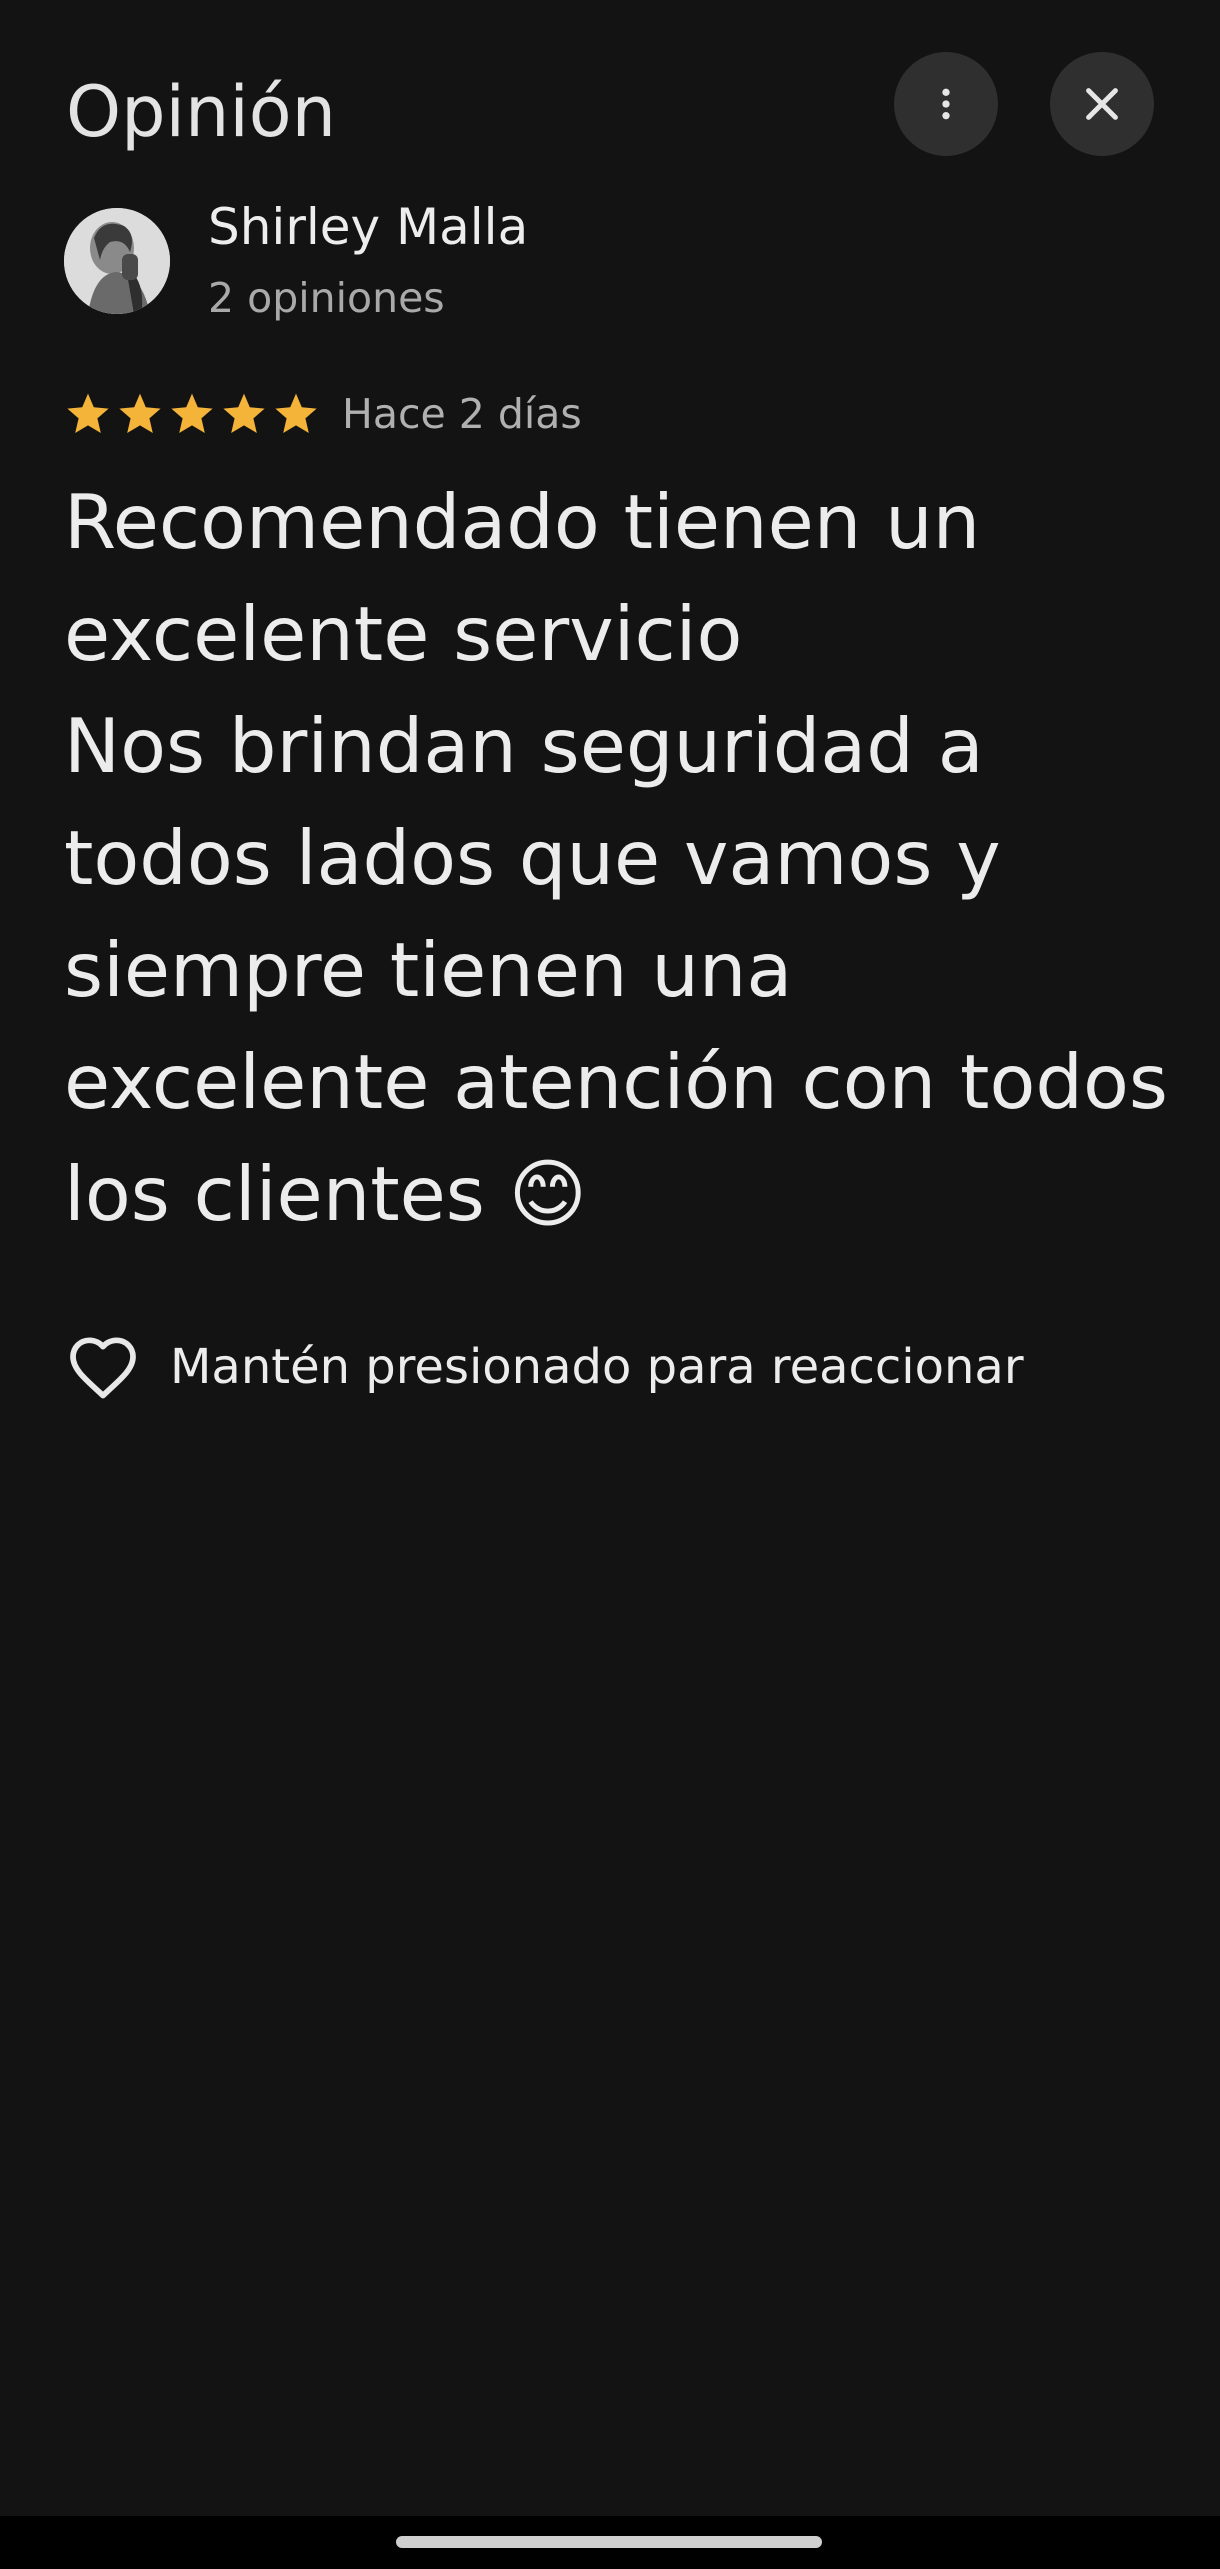 This screenshot has height=2569, width=1220. Describe the element at coordinates (597, 1367) in the screenshot. I see `react-label: Mantén presionado para reaccionar` at that location.